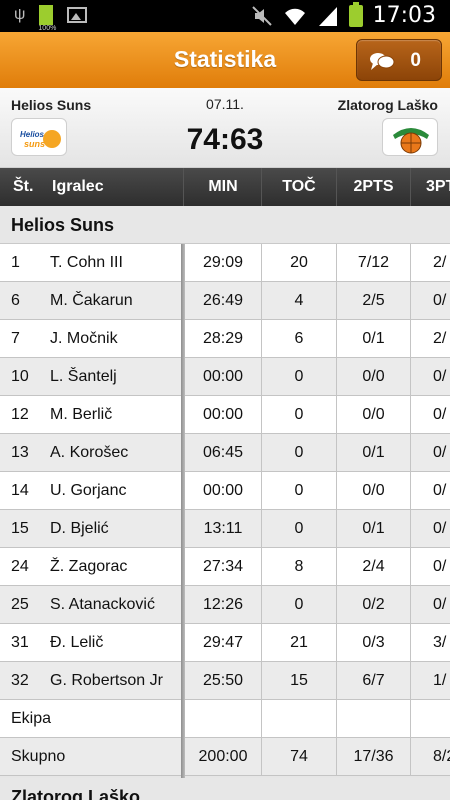 The image size is (450, 800). I want to click on player-name: G. Robertson Jr, so click(106, 680).